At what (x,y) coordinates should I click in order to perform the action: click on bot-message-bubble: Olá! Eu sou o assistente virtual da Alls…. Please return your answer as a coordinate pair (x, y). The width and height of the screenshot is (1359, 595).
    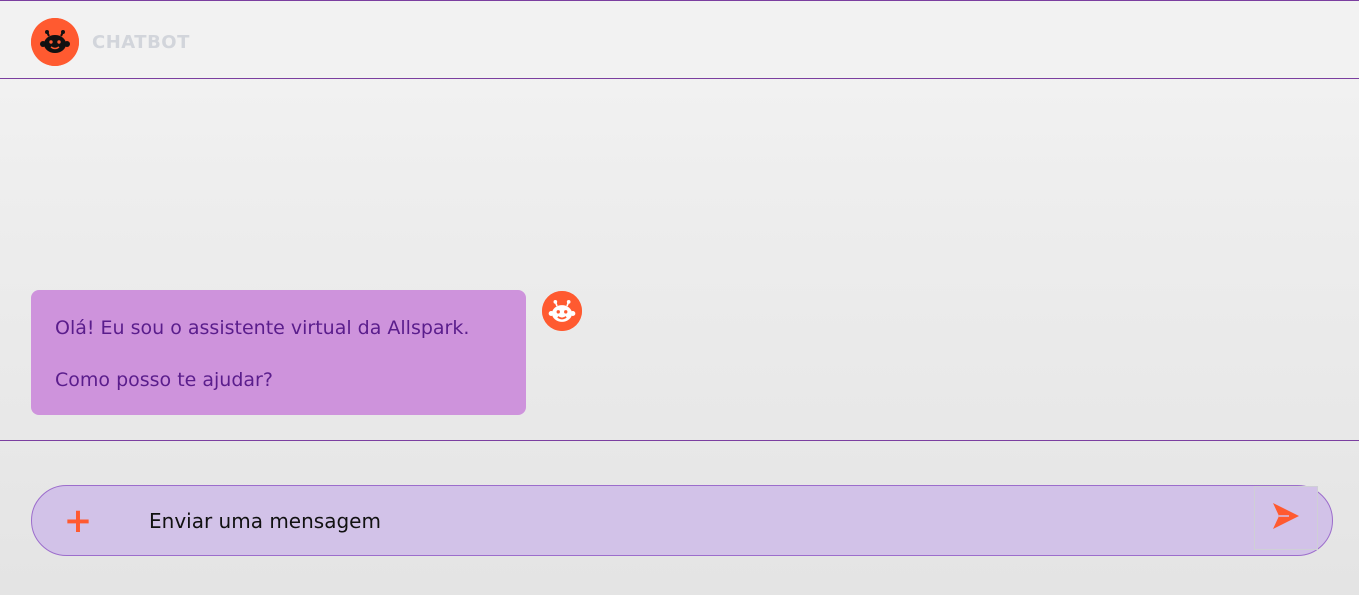
    Looking at the image, I should click on (278, 352).